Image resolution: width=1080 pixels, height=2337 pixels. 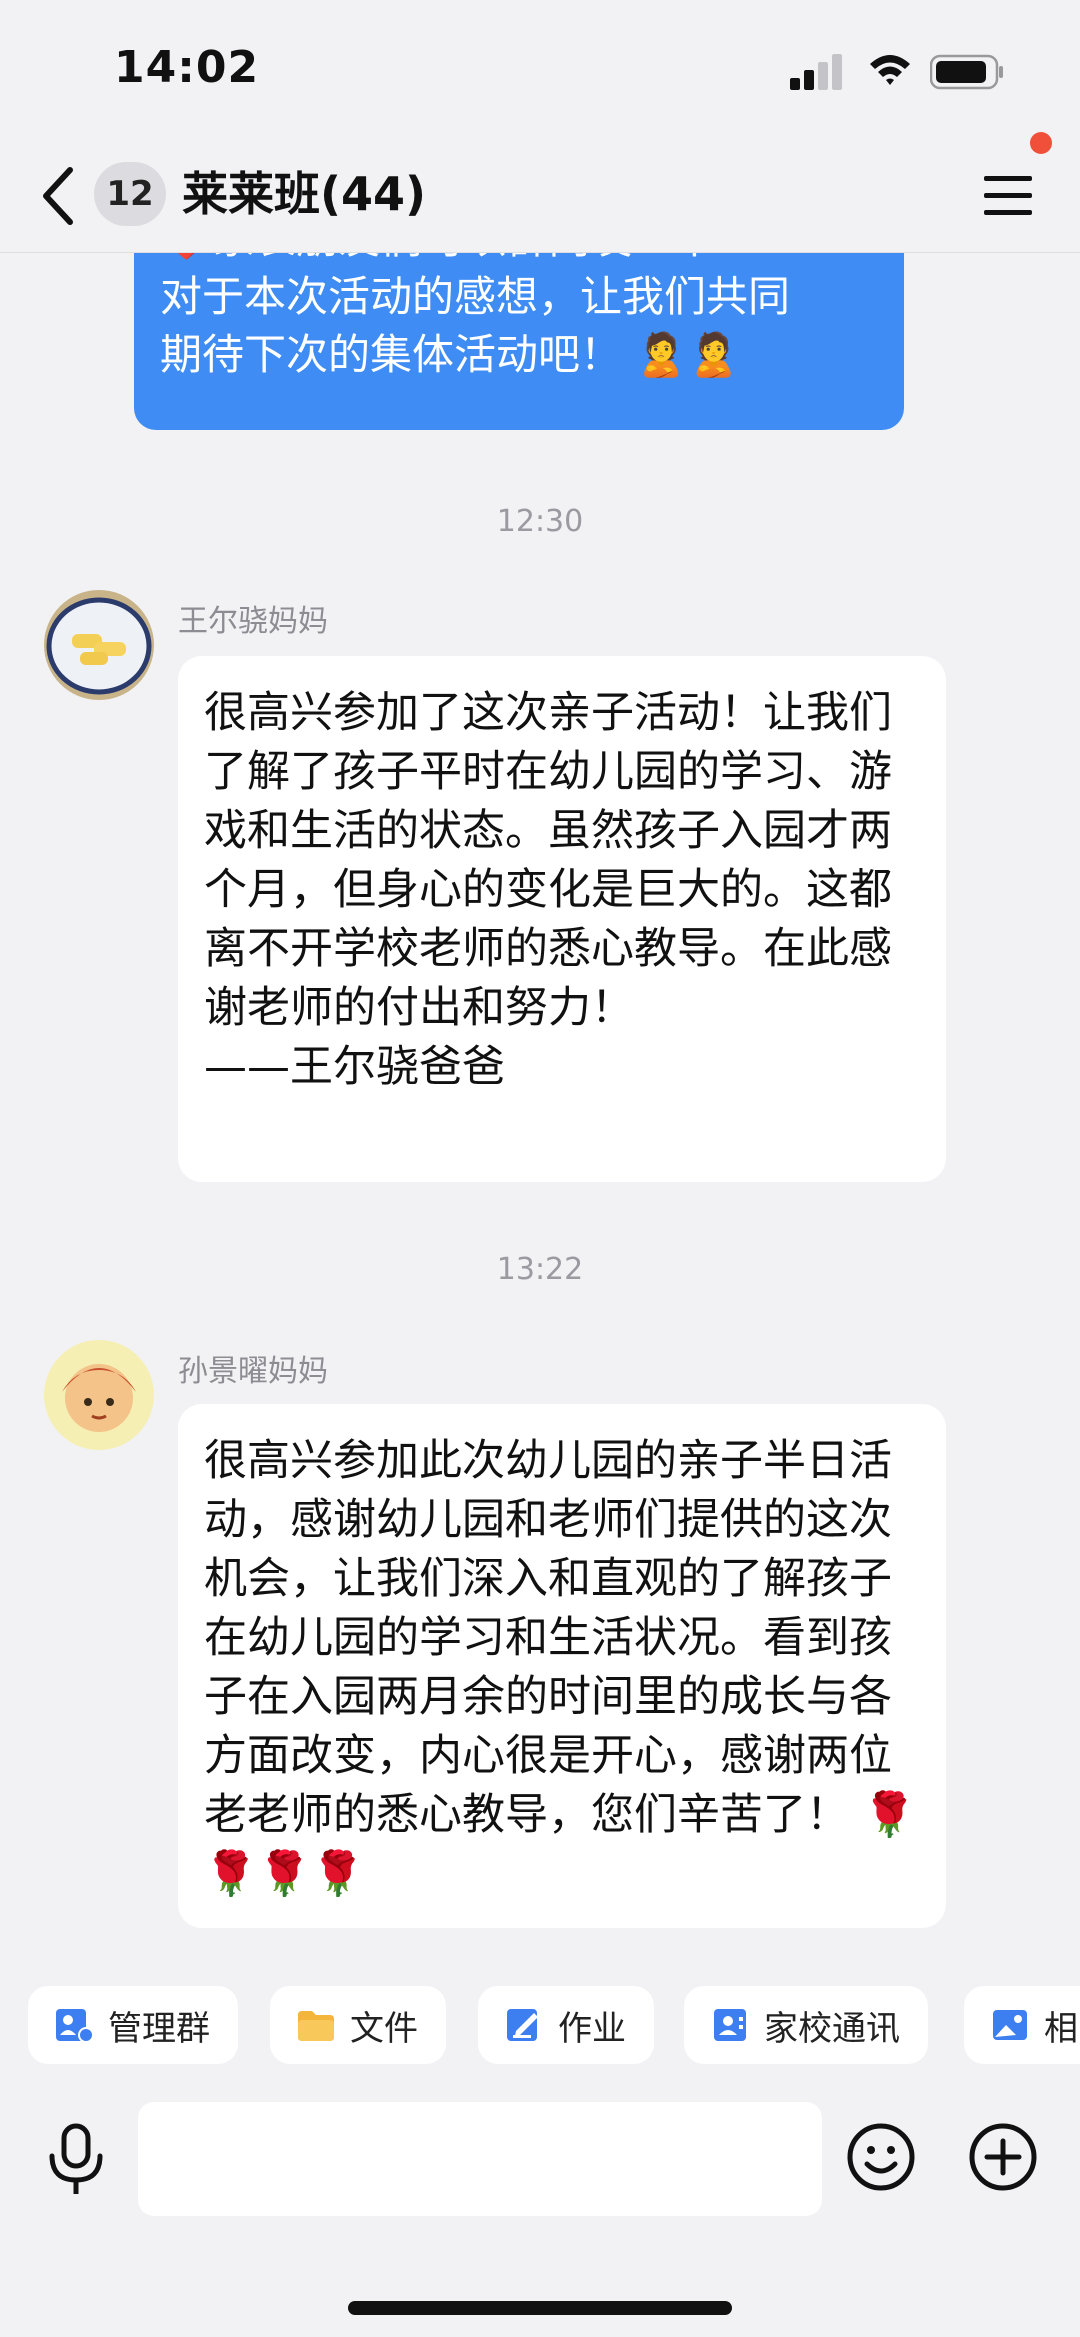 What do you see at coordinates (540, 1269) in the screenshot?
I see `message-timestamp: 13:22` at bounding box center [540, 1269].